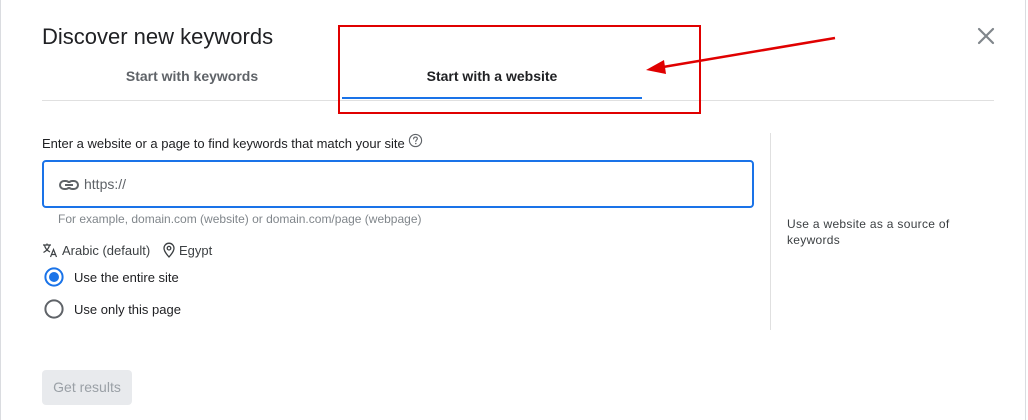 The image size is (1028, 420). What do you see at coordinates (87, 387) in the screenshot?
I see `get-results-button: Get results` at bounding box center [87, 387].